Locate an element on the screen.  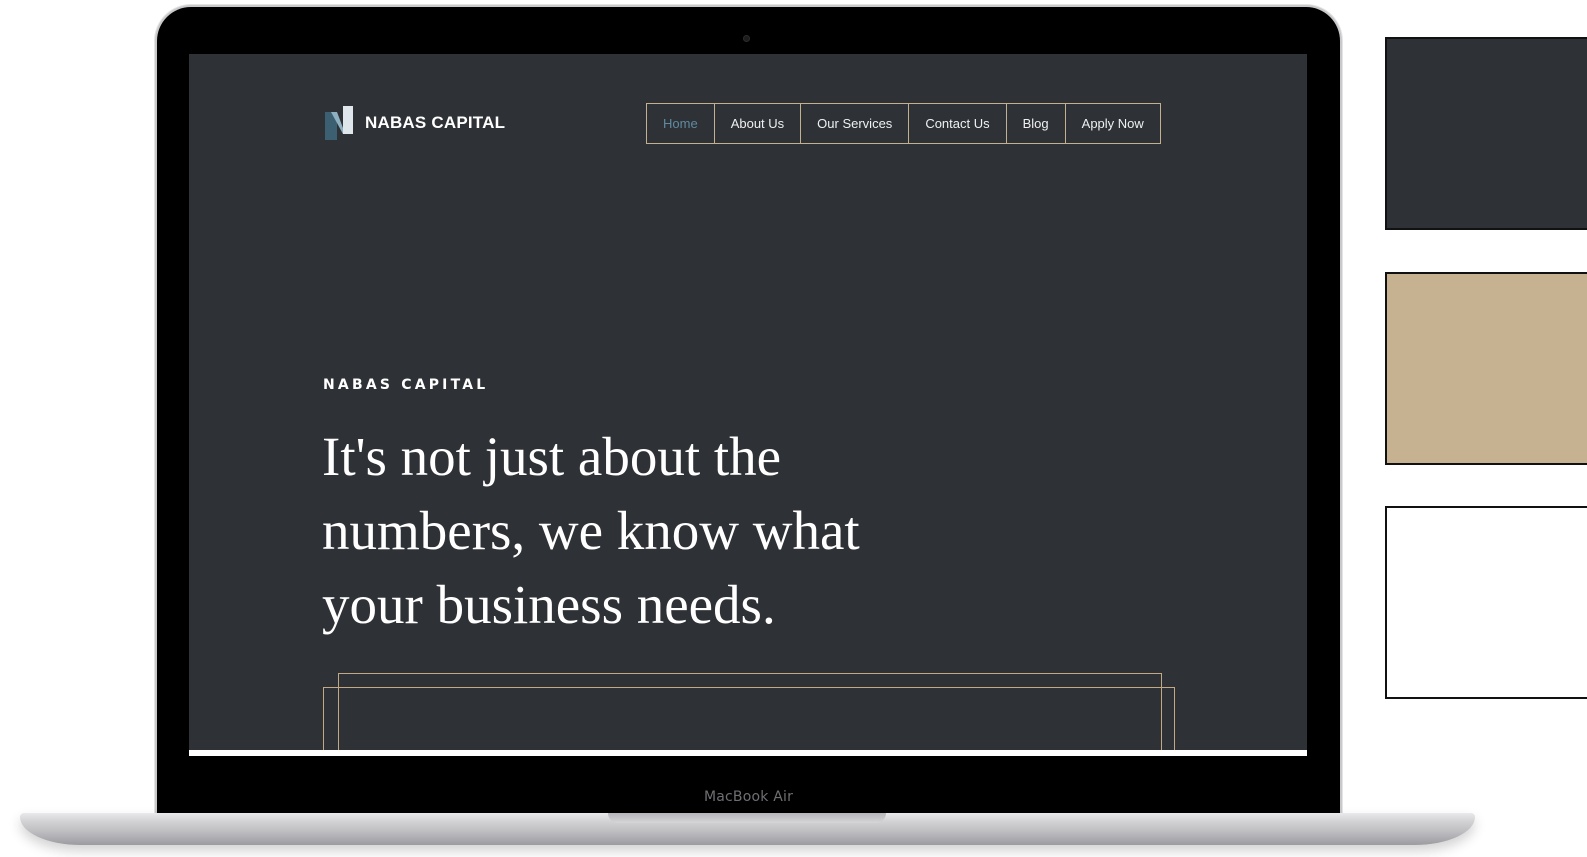
color-swatch-tan is located at coordinates (1486, 368).